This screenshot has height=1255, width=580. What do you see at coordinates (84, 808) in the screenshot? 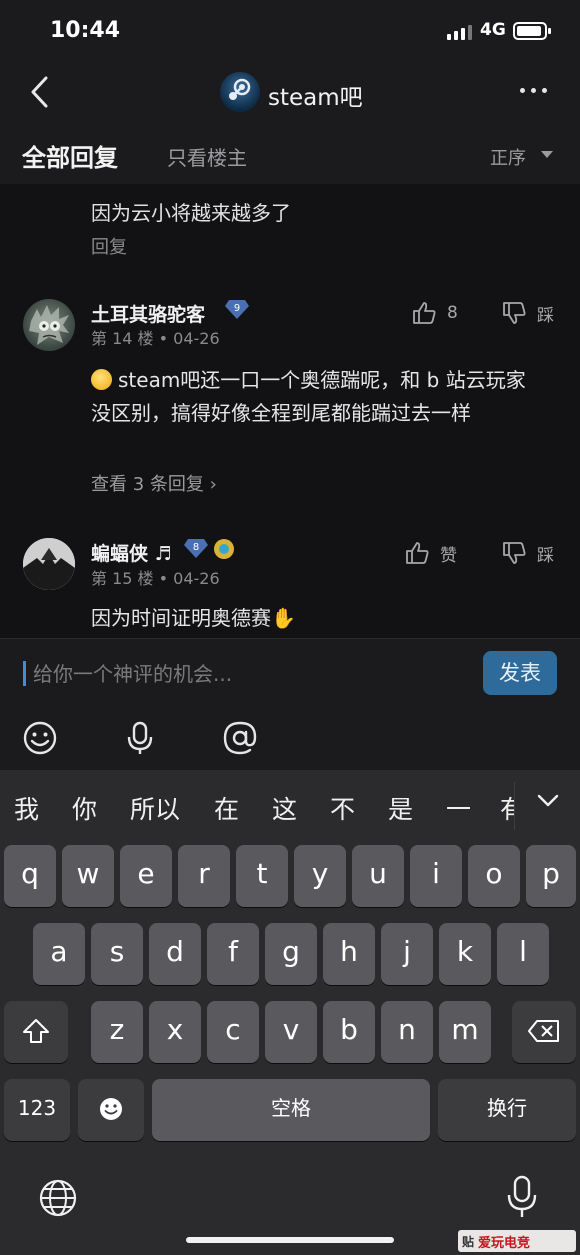
I see `candidate-word: 你` at bounding box center [84, 808].